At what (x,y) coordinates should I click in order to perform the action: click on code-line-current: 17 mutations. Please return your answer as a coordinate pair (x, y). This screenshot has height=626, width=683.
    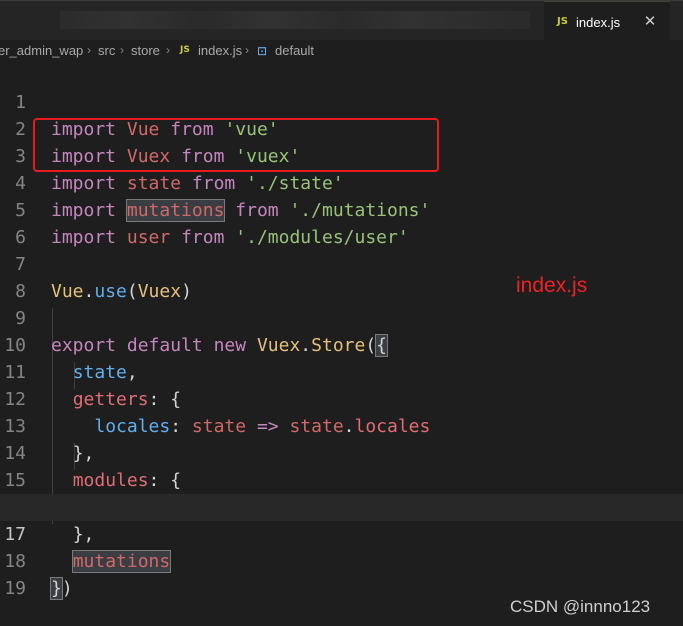
    Looking at the image, I should click on (341, 533).